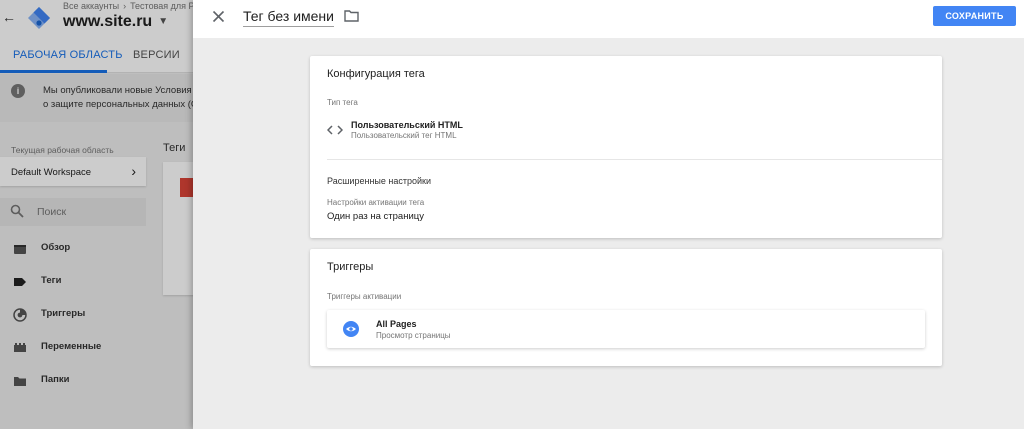  Describe the element at coordinates (407, 125) in the screenshot. I see `tag-type-name: Пользовательский HTML` at that location.